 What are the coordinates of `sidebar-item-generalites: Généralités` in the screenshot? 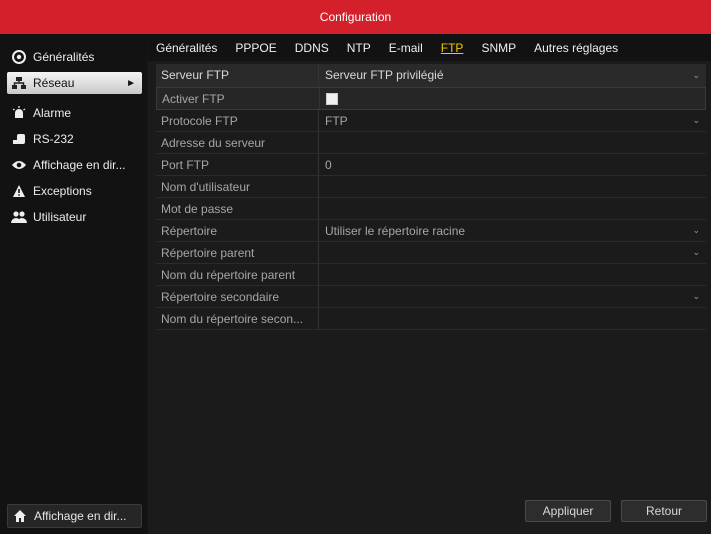 It's located at (74, 57).